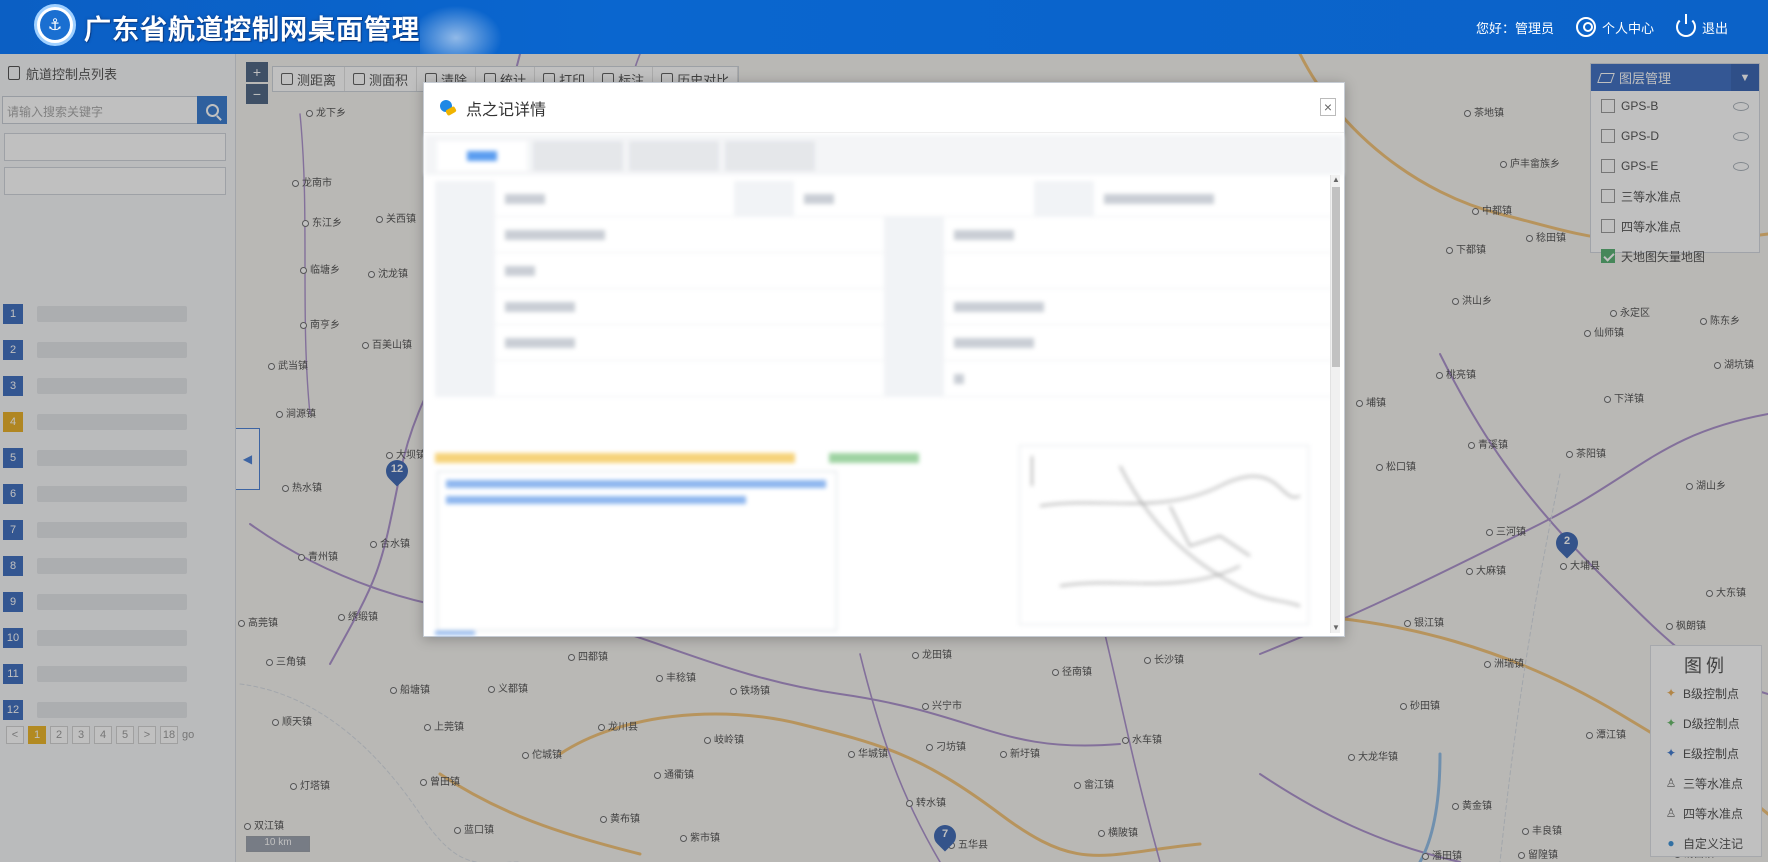  Describe the element at coordinates (1714, 28) in the screenshot. I see `logout-label: 退出` at that location.